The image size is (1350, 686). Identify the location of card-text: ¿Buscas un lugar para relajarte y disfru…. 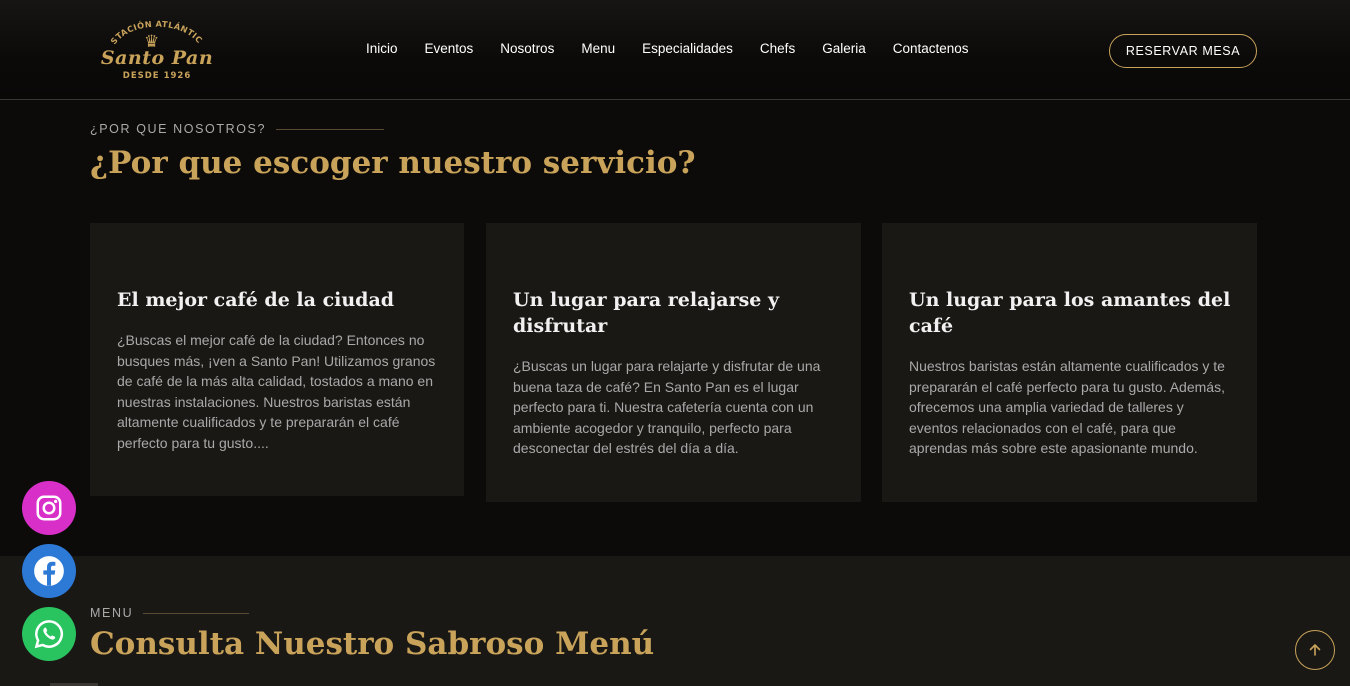
(667, 407).